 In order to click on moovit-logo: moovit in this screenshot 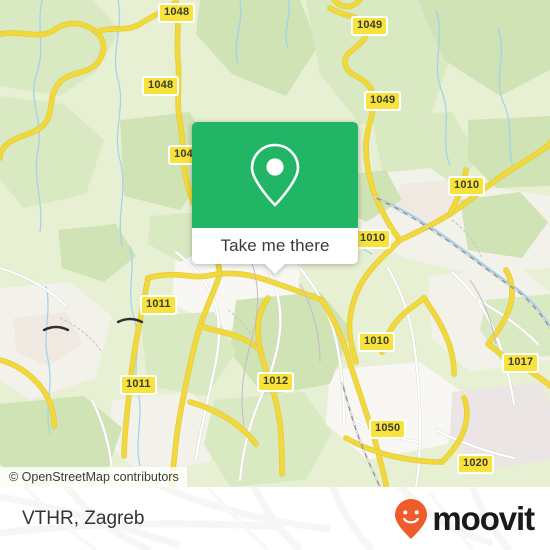, I will do `click(464, 518)`.